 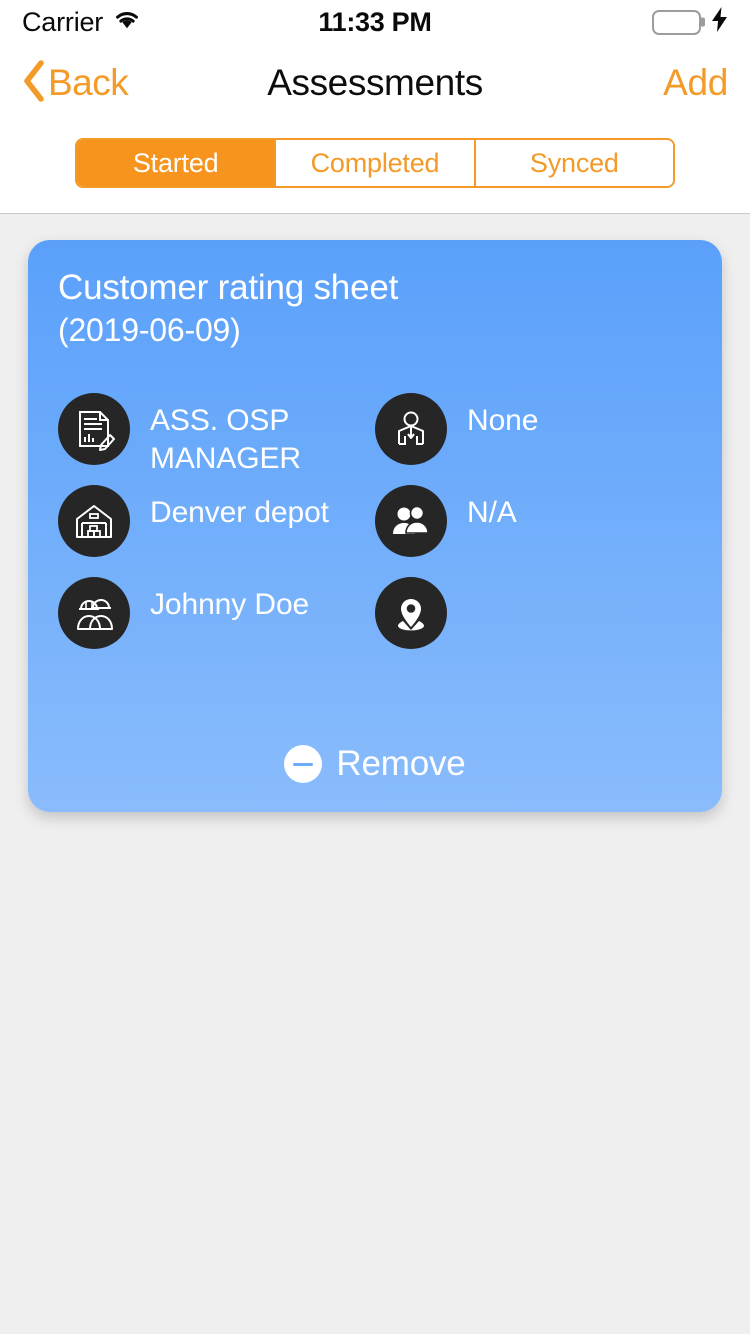 I want to click on detail-row: Denver depot N/A, so click(x=375, y=530).